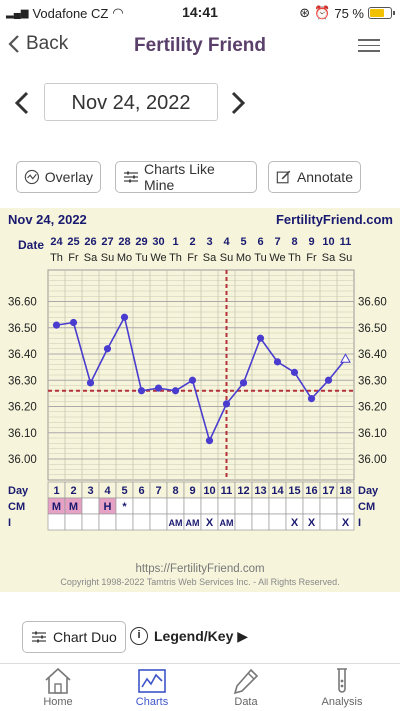 This screenshot has height=711, width=400. What do you see at coordinates (226, 242) in the screenshot?
I see `date-tick-label: 4` at bounding box center [226, 242].